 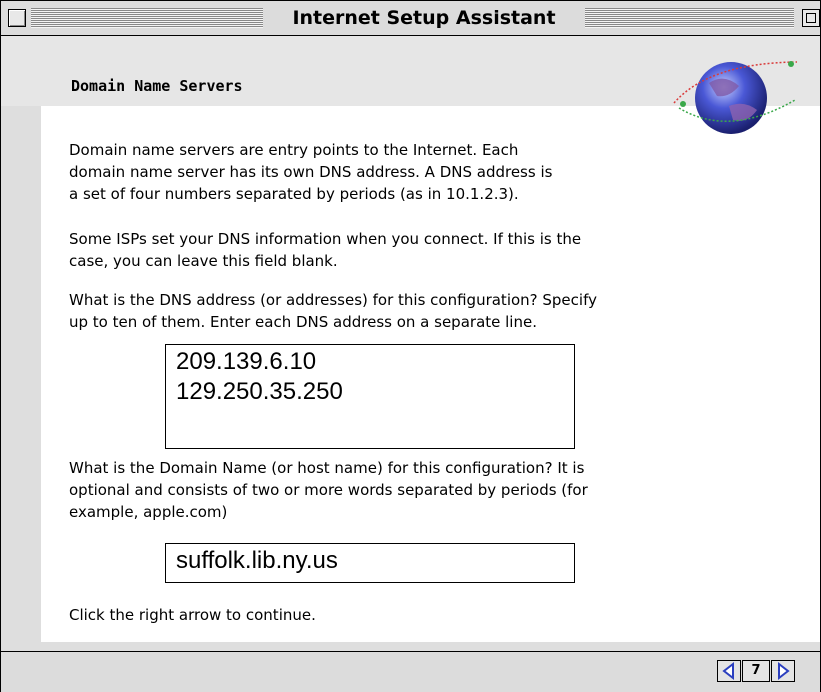 I want to click on page-number: 7, so click(x=756, y=671).